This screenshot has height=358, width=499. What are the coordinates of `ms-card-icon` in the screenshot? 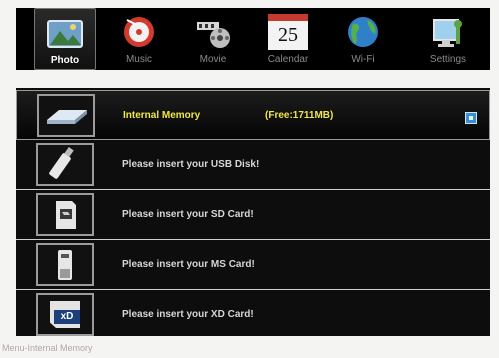 It's located at (65, 264).